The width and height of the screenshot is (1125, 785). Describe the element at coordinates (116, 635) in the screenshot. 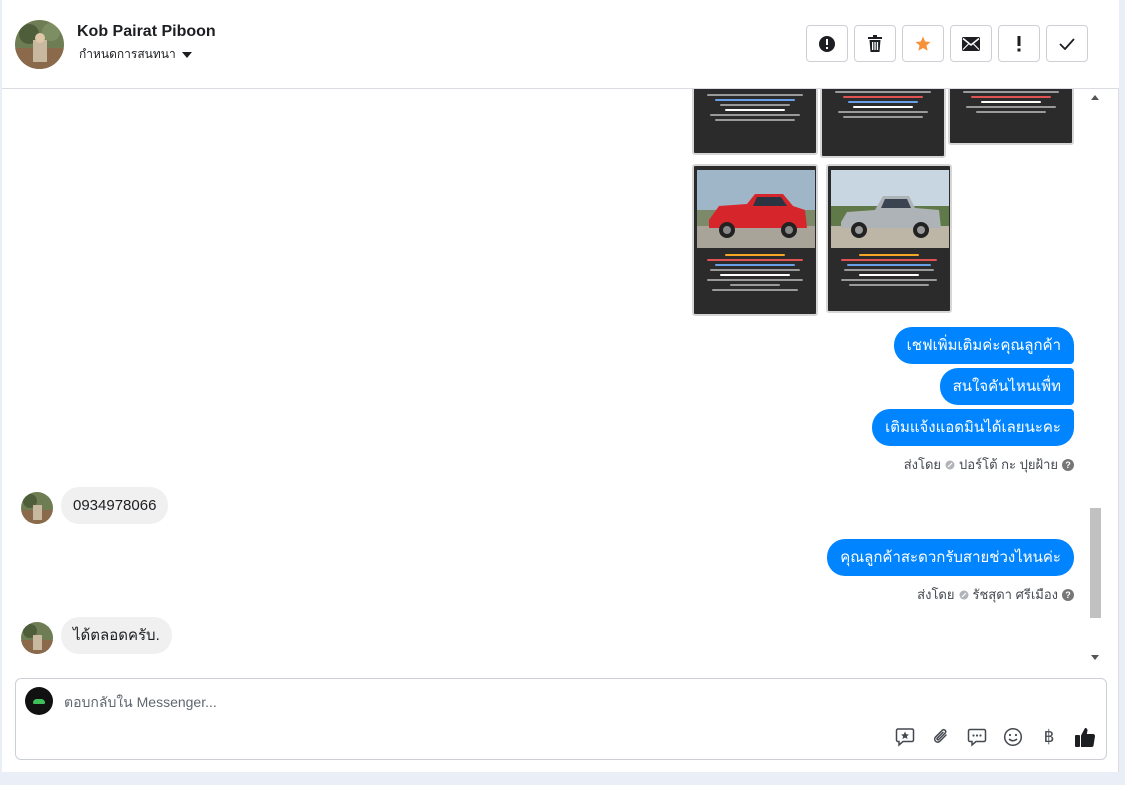

I see `incoming-message: ได้ตลอดครับ.` at that location.